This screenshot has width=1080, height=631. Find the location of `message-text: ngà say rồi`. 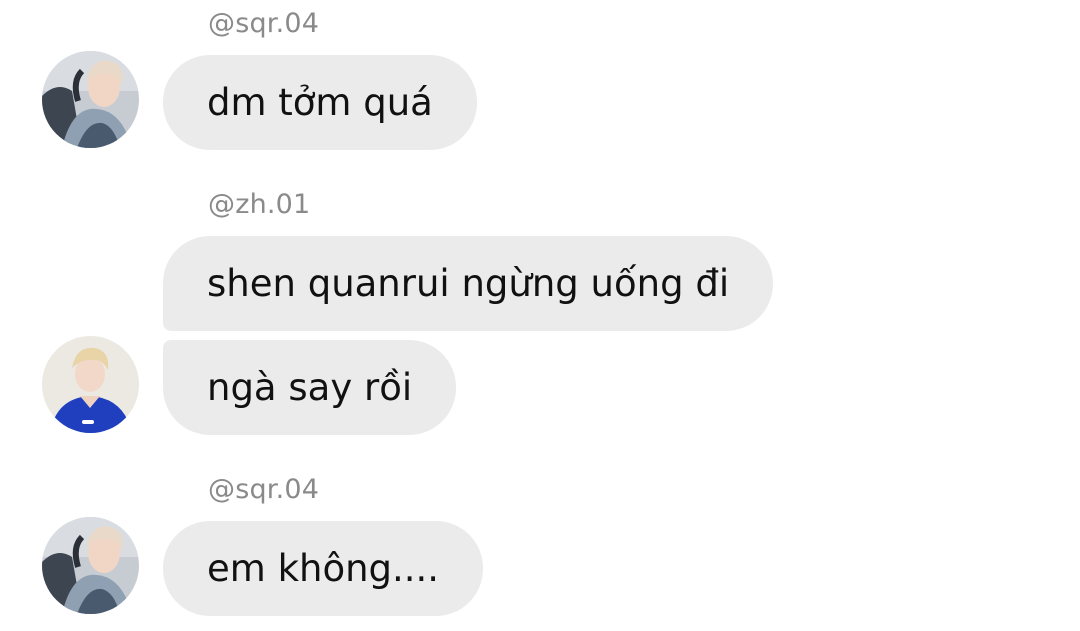

message-text: ngà say rồi is located at coordinates (310, 387).